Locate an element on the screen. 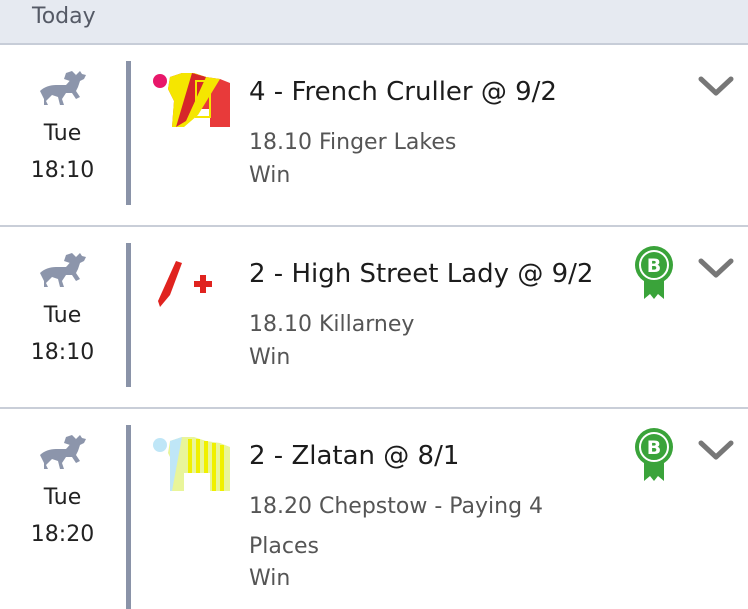  race-name: 18.10 Killarney is located at coordinates (332, 324).